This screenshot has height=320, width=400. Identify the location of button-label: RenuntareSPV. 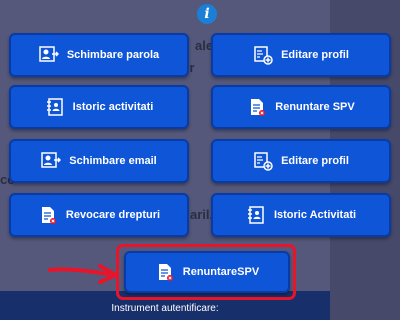
(221, 272).